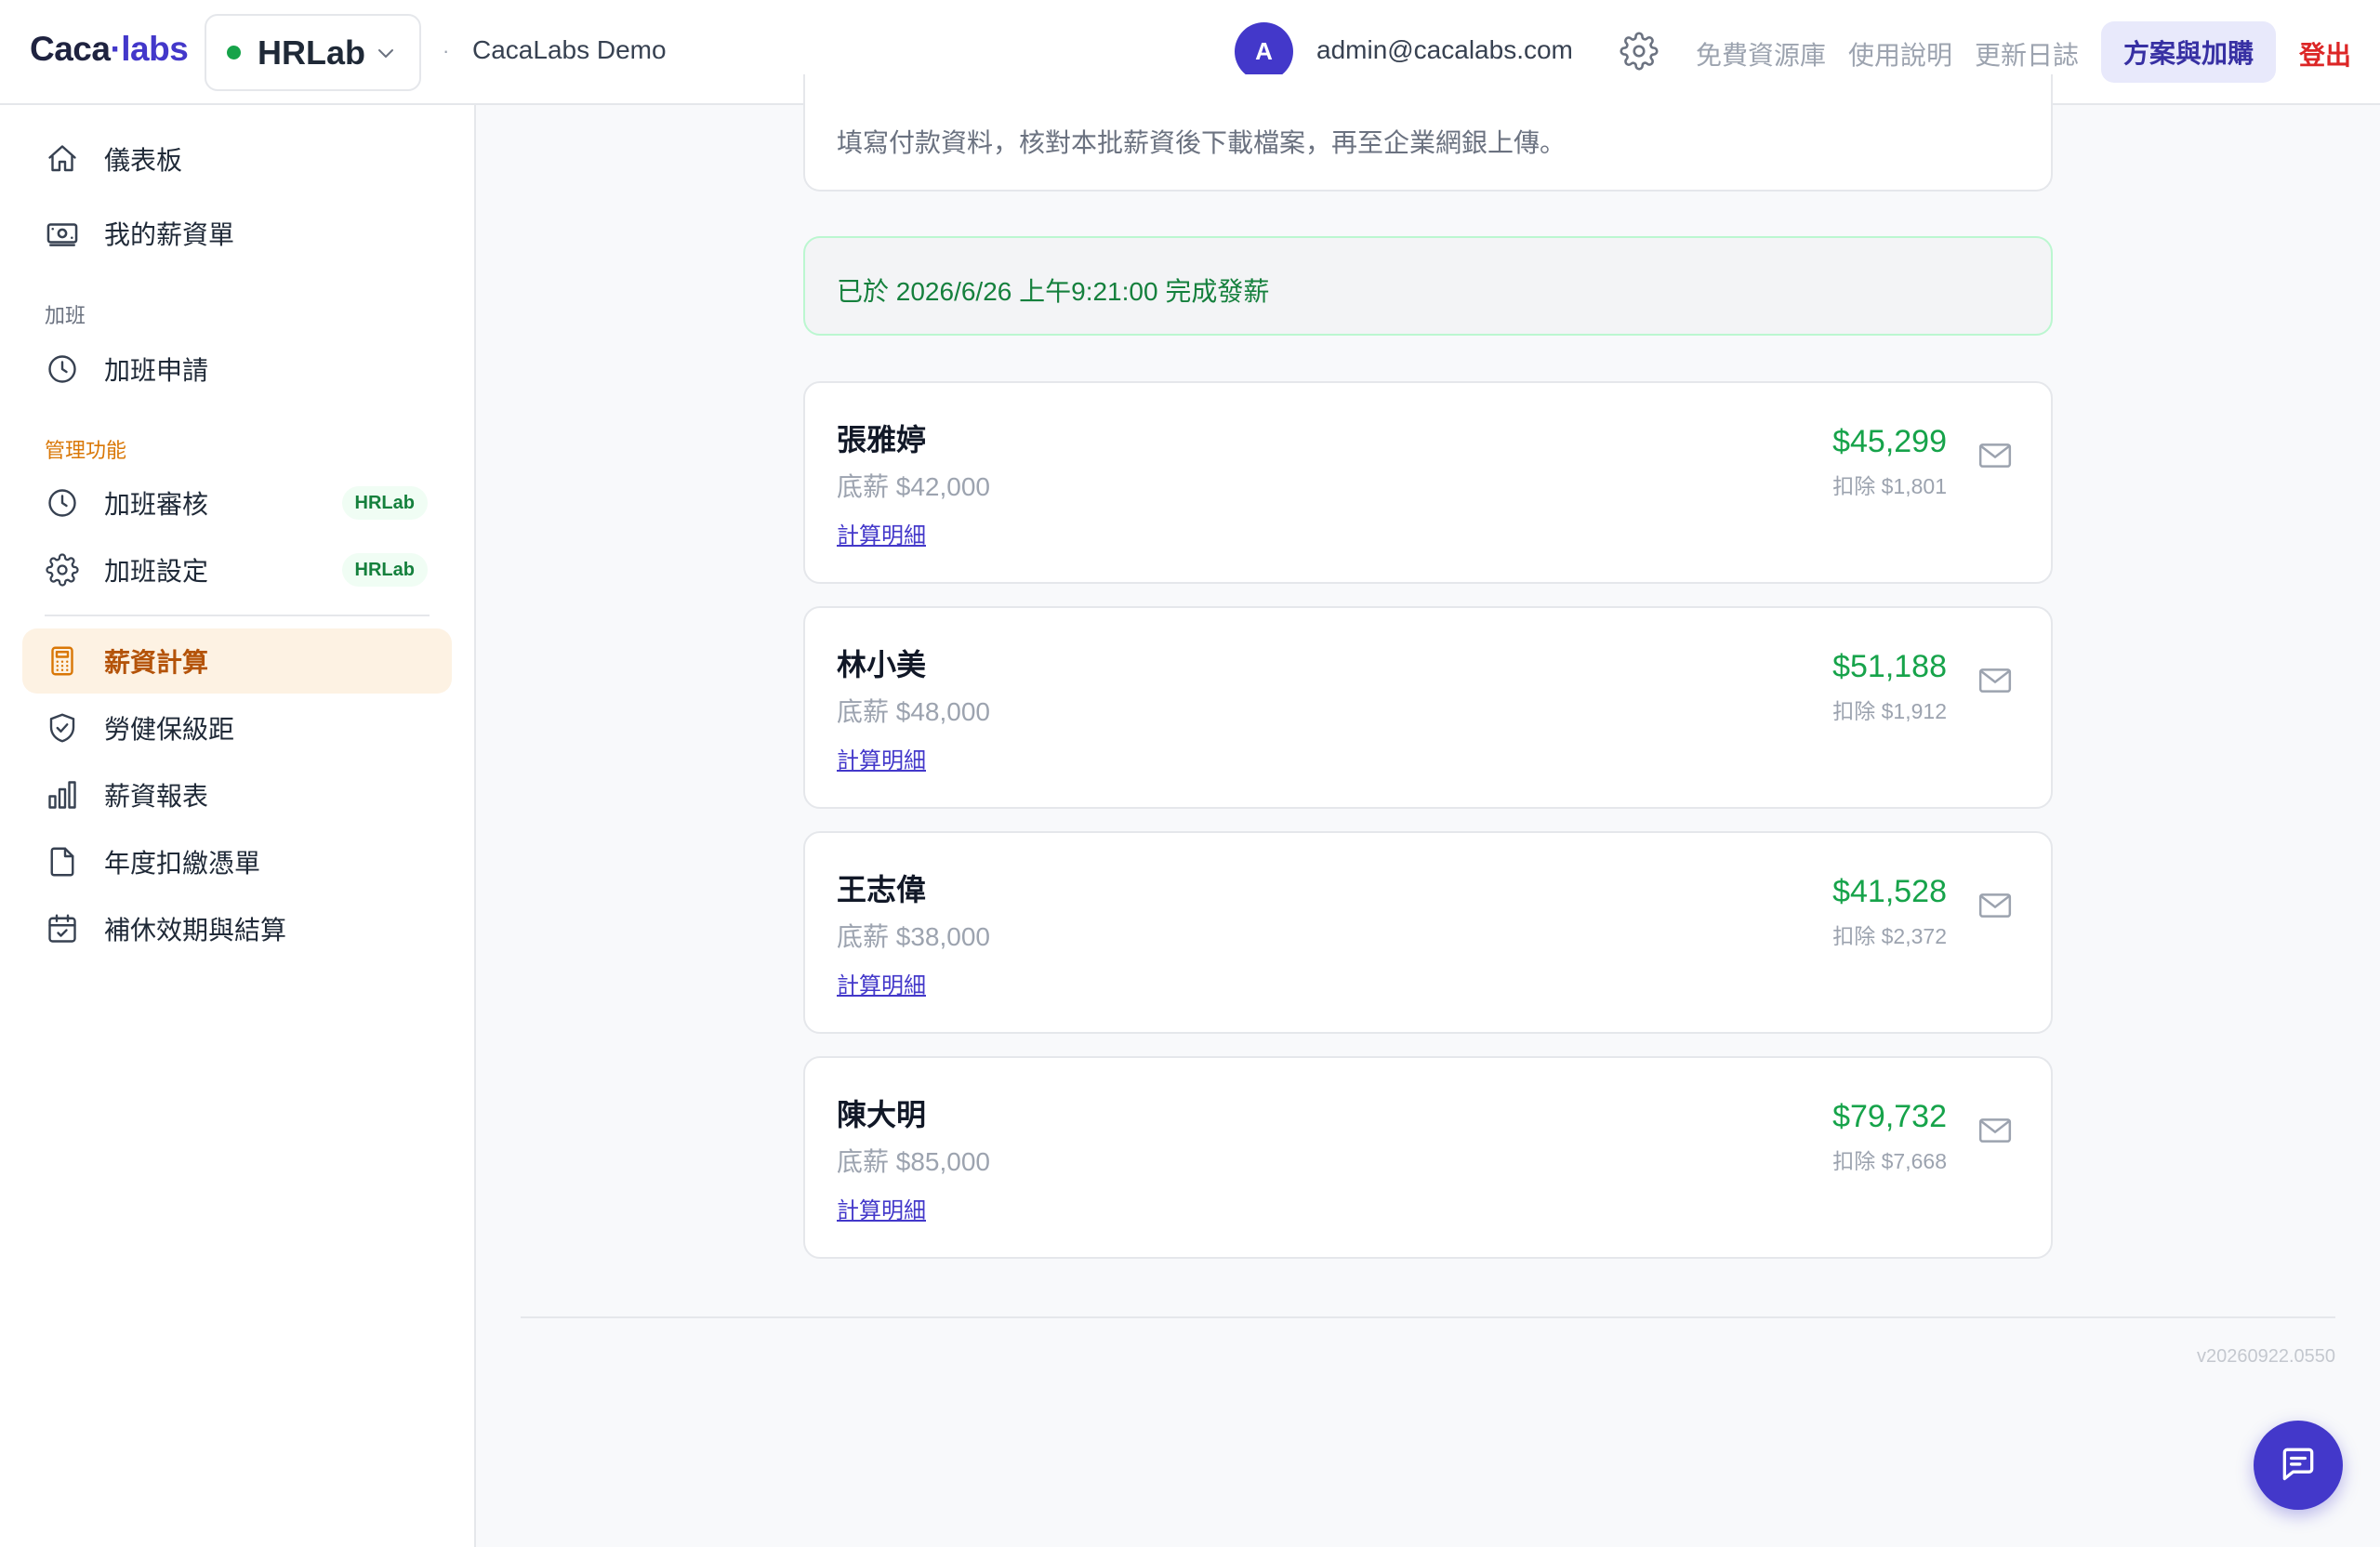  What do you see at coordinates (237, 159) in the screenshot?
I see `sidebar-item-dashboard: 儀表板` at bounding box center [237, 159].